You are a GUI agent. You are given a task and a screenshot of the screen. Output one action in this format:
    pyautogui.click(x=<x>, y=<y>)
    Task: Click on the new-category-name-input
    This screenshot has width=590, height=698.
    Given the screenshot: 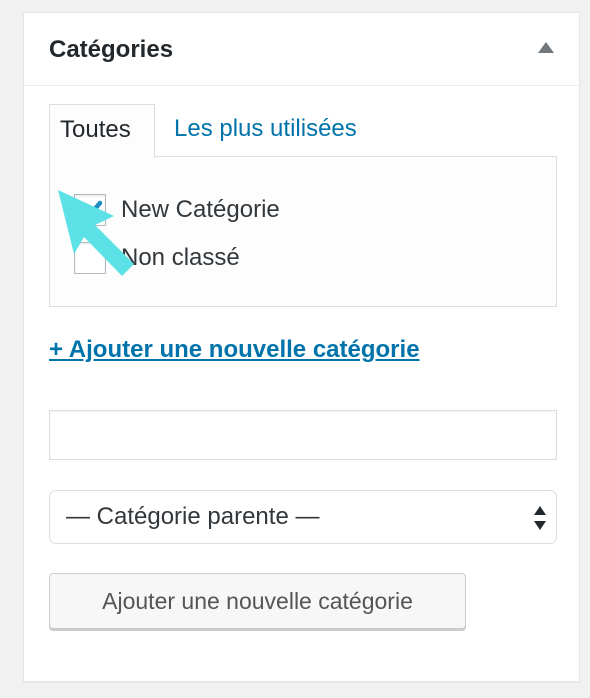 What is the action you would take?
    pyautogui.click(x=303, y=435)
    